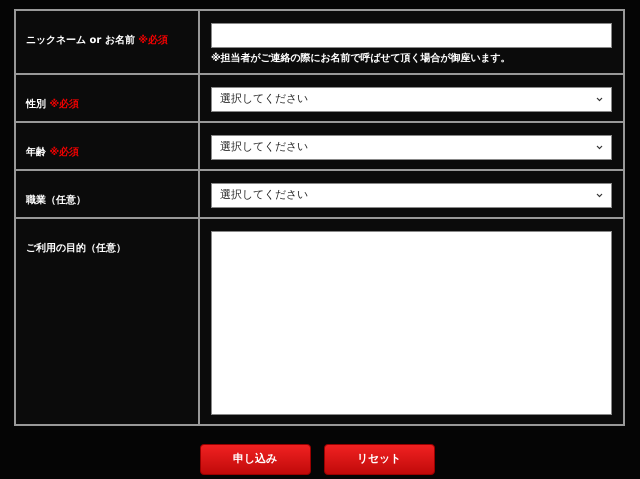 The width and height of the screenshot is (640, 479). What do you see at coordinates (255, 459) in the screenshot?
I see `submit-button: 申し込み` at bounding box center [255, 459].